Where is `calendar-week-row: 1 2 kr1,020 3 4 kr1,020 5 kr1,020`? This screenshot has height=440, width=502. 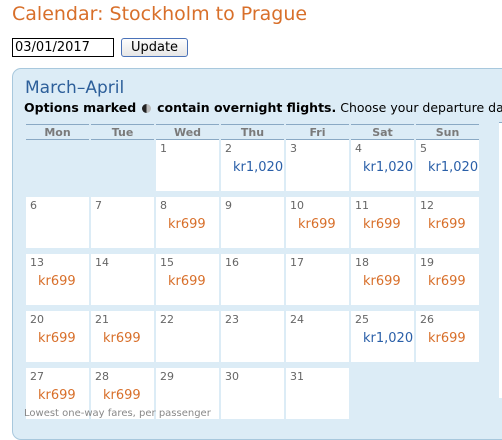
calendar-week-row: 1 2 kr1,020 3 4 kr1,020 5 kr1,020 is located at coordinates (252, 166).